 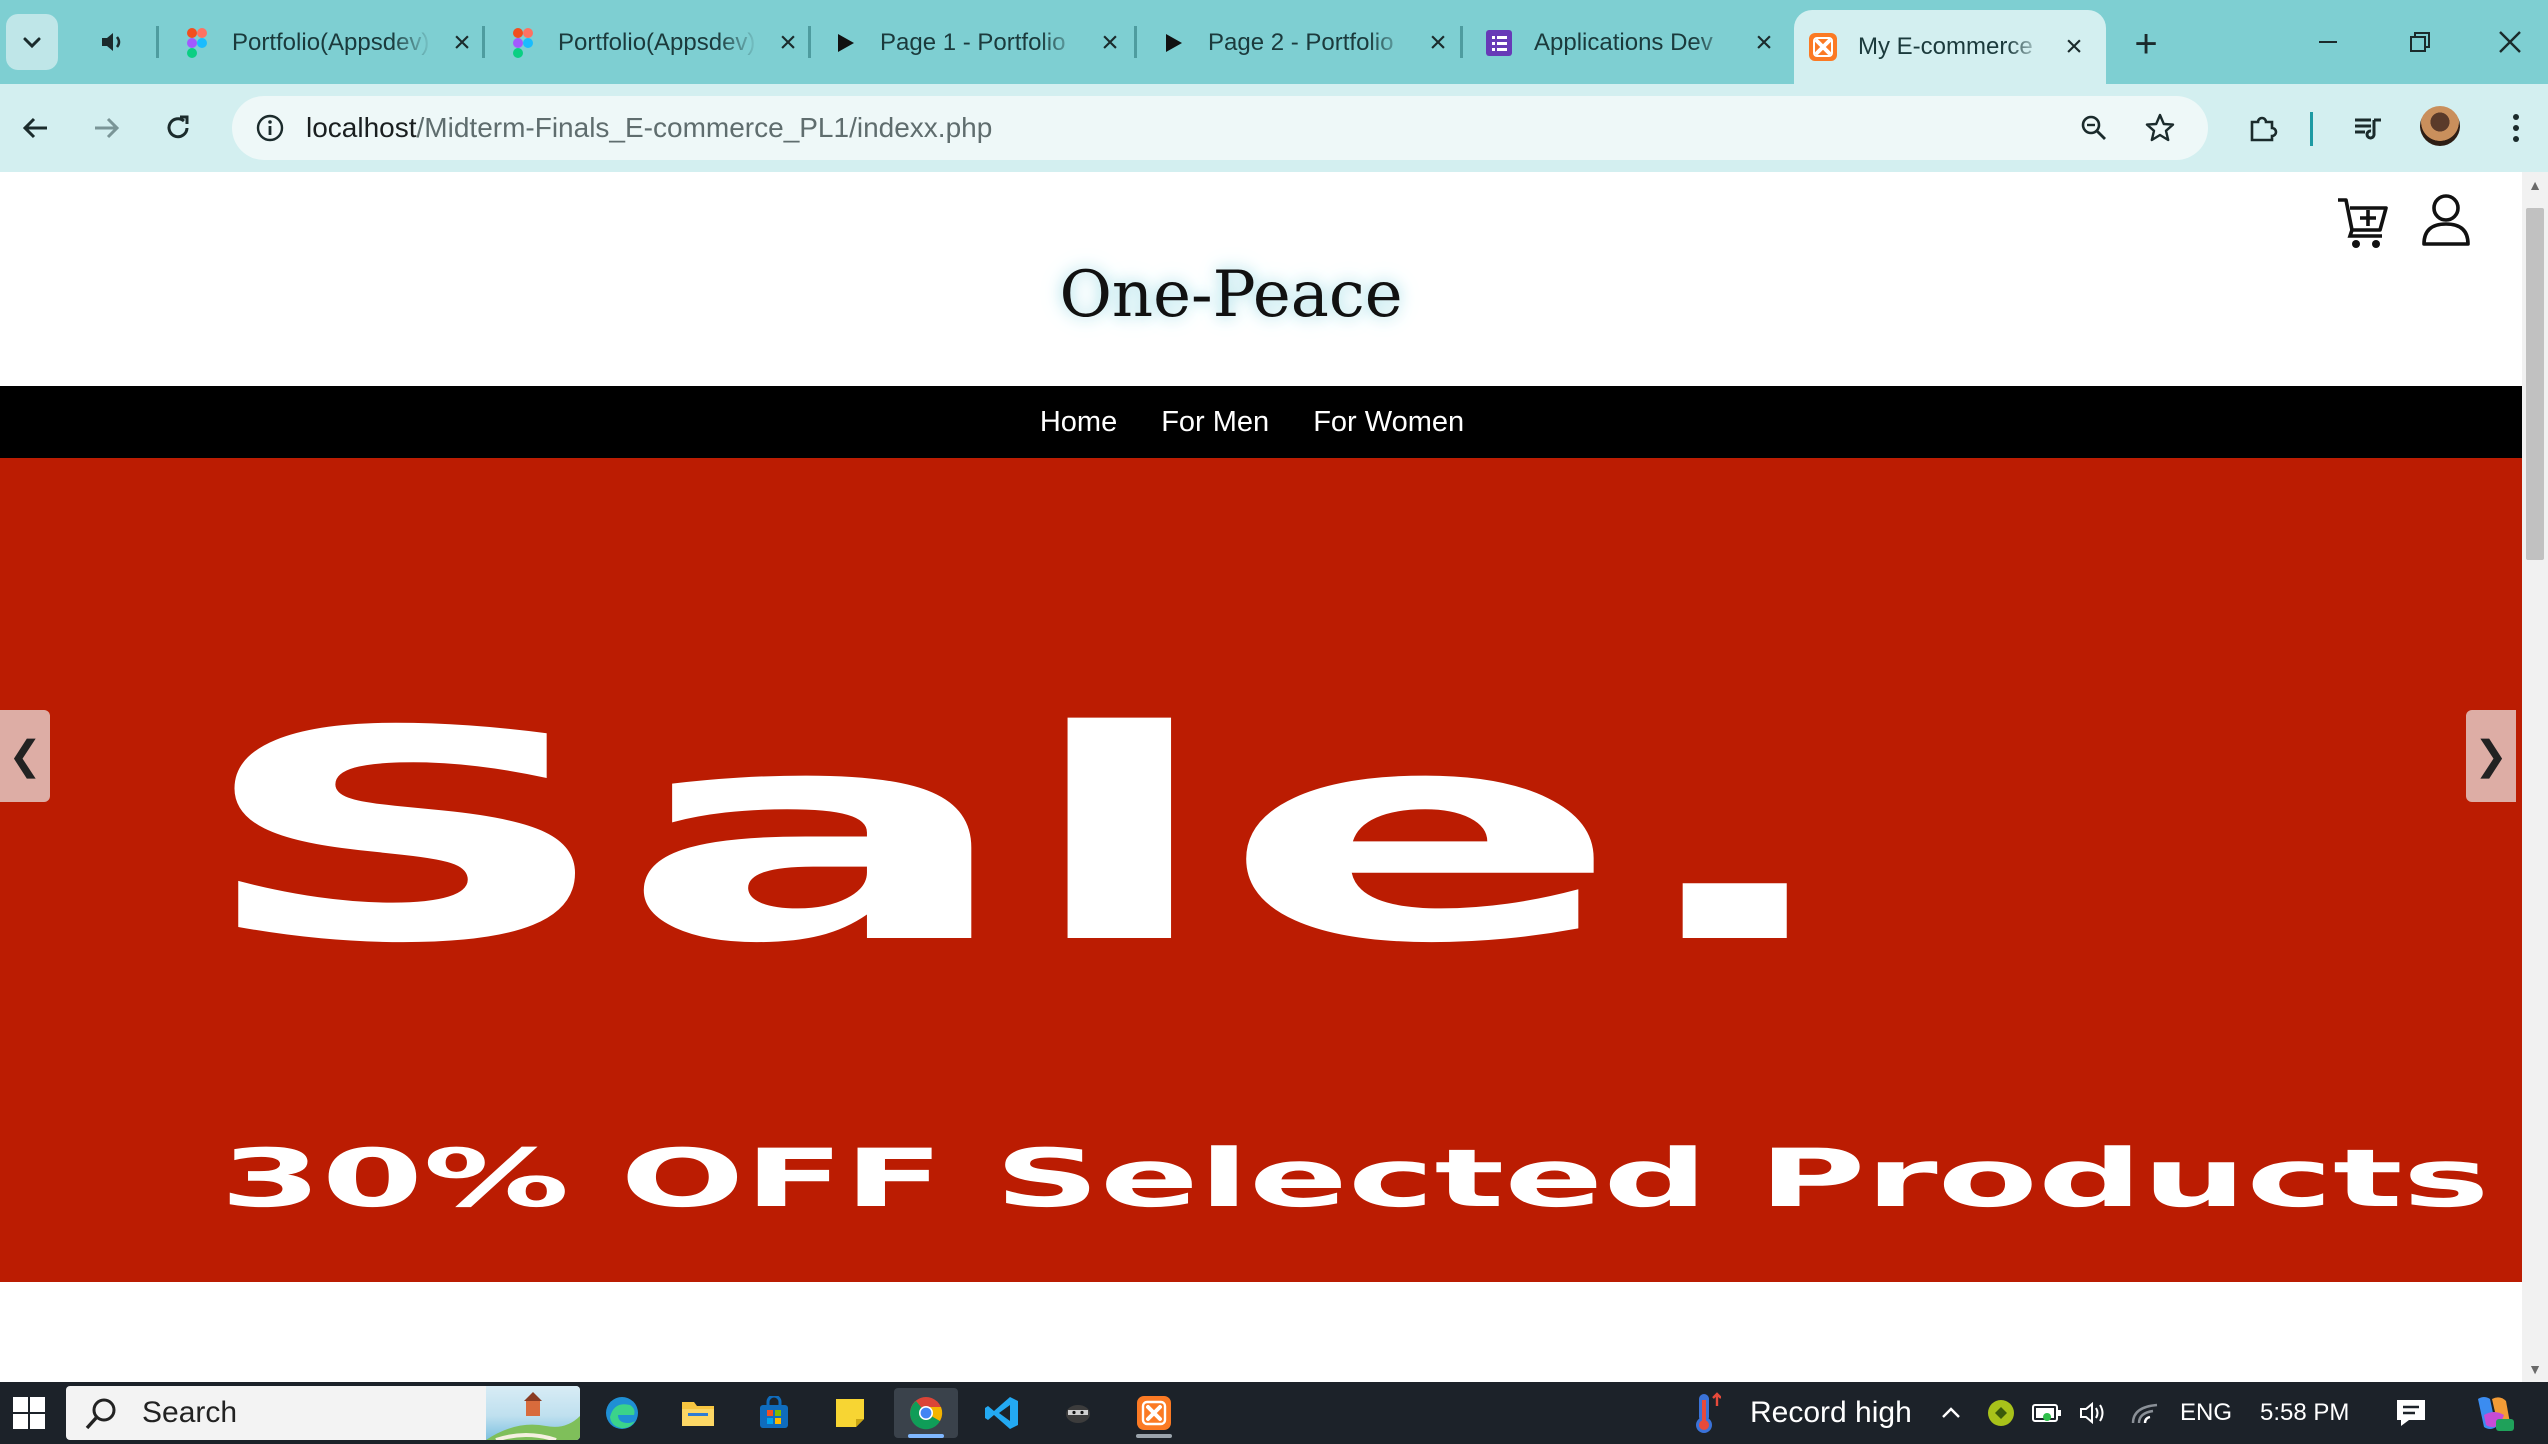 I want to click on browser-menu-button, so click(x=2516, y=128).